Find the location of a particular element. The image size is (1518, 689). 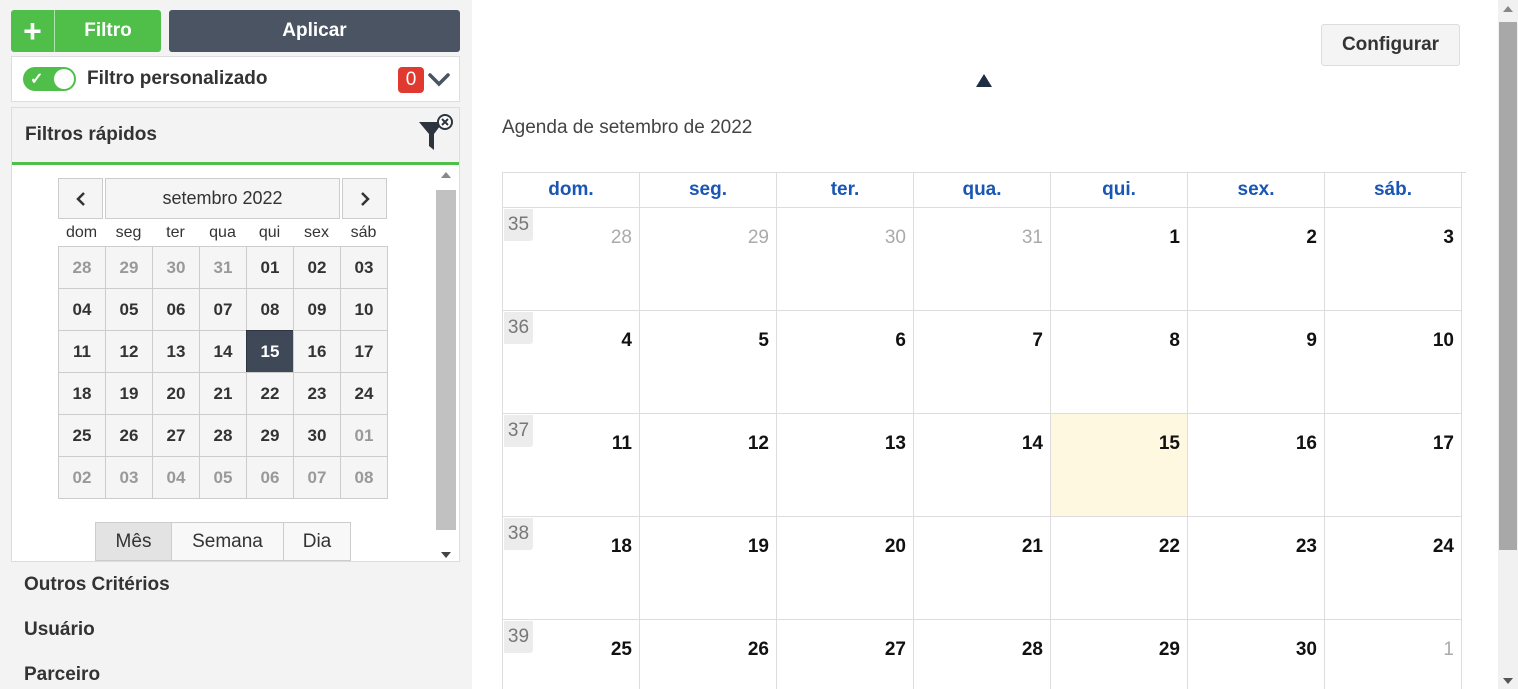

calendar-day: 22 is located at coordinates (1119, 568).